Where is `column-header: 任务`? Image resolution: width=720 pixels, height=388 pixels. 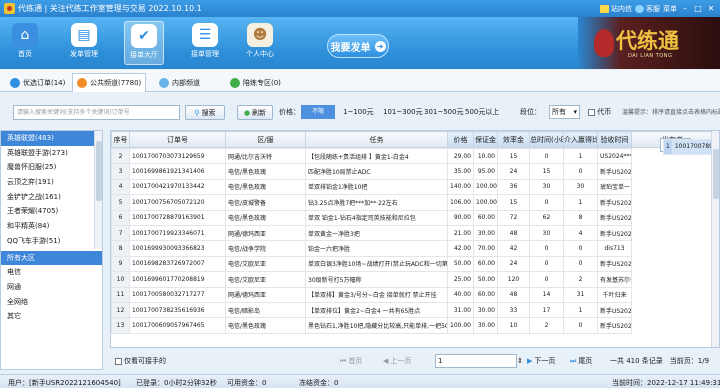 column-header: 任务 is located at coordinates (376, 139).